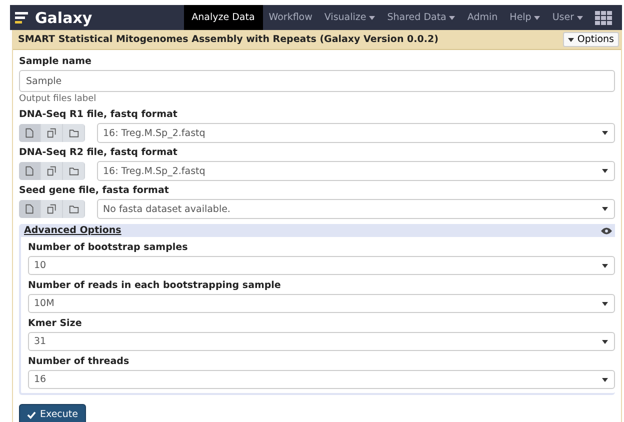 The width and height of the screenshot is (624, 422). I want to click on nav-tab: Help, so click(525, 17).